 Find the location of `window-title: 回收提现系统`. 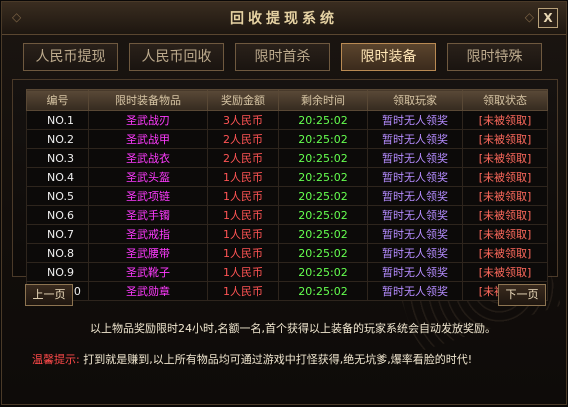

window-title: 回收提现系统 is located at coordinates (284, 19).